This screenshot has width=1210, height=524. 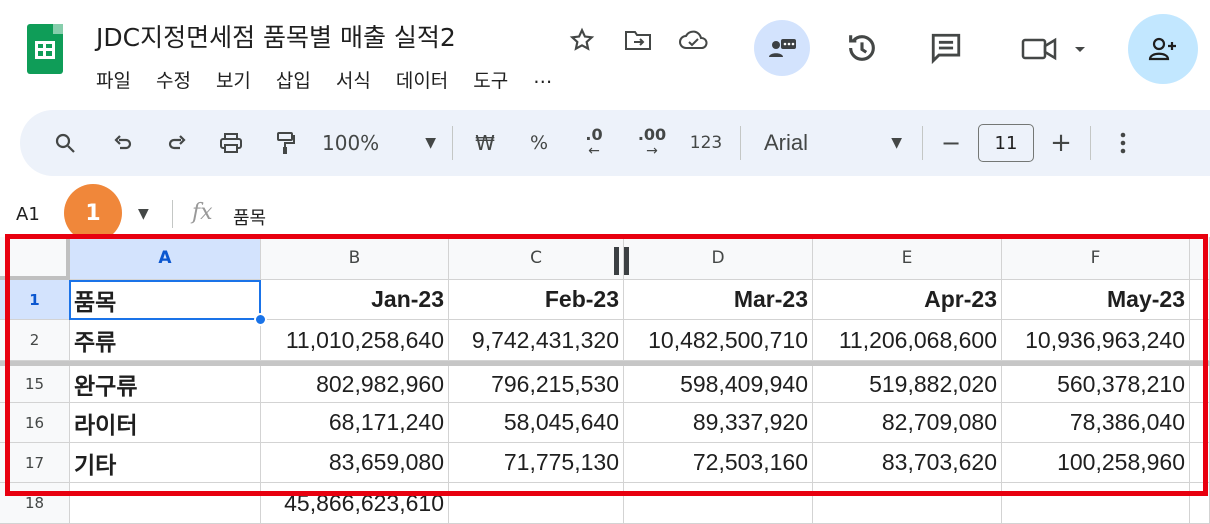 I want to click on cell-c17: 71,775,130, so click(x=536, y=463).